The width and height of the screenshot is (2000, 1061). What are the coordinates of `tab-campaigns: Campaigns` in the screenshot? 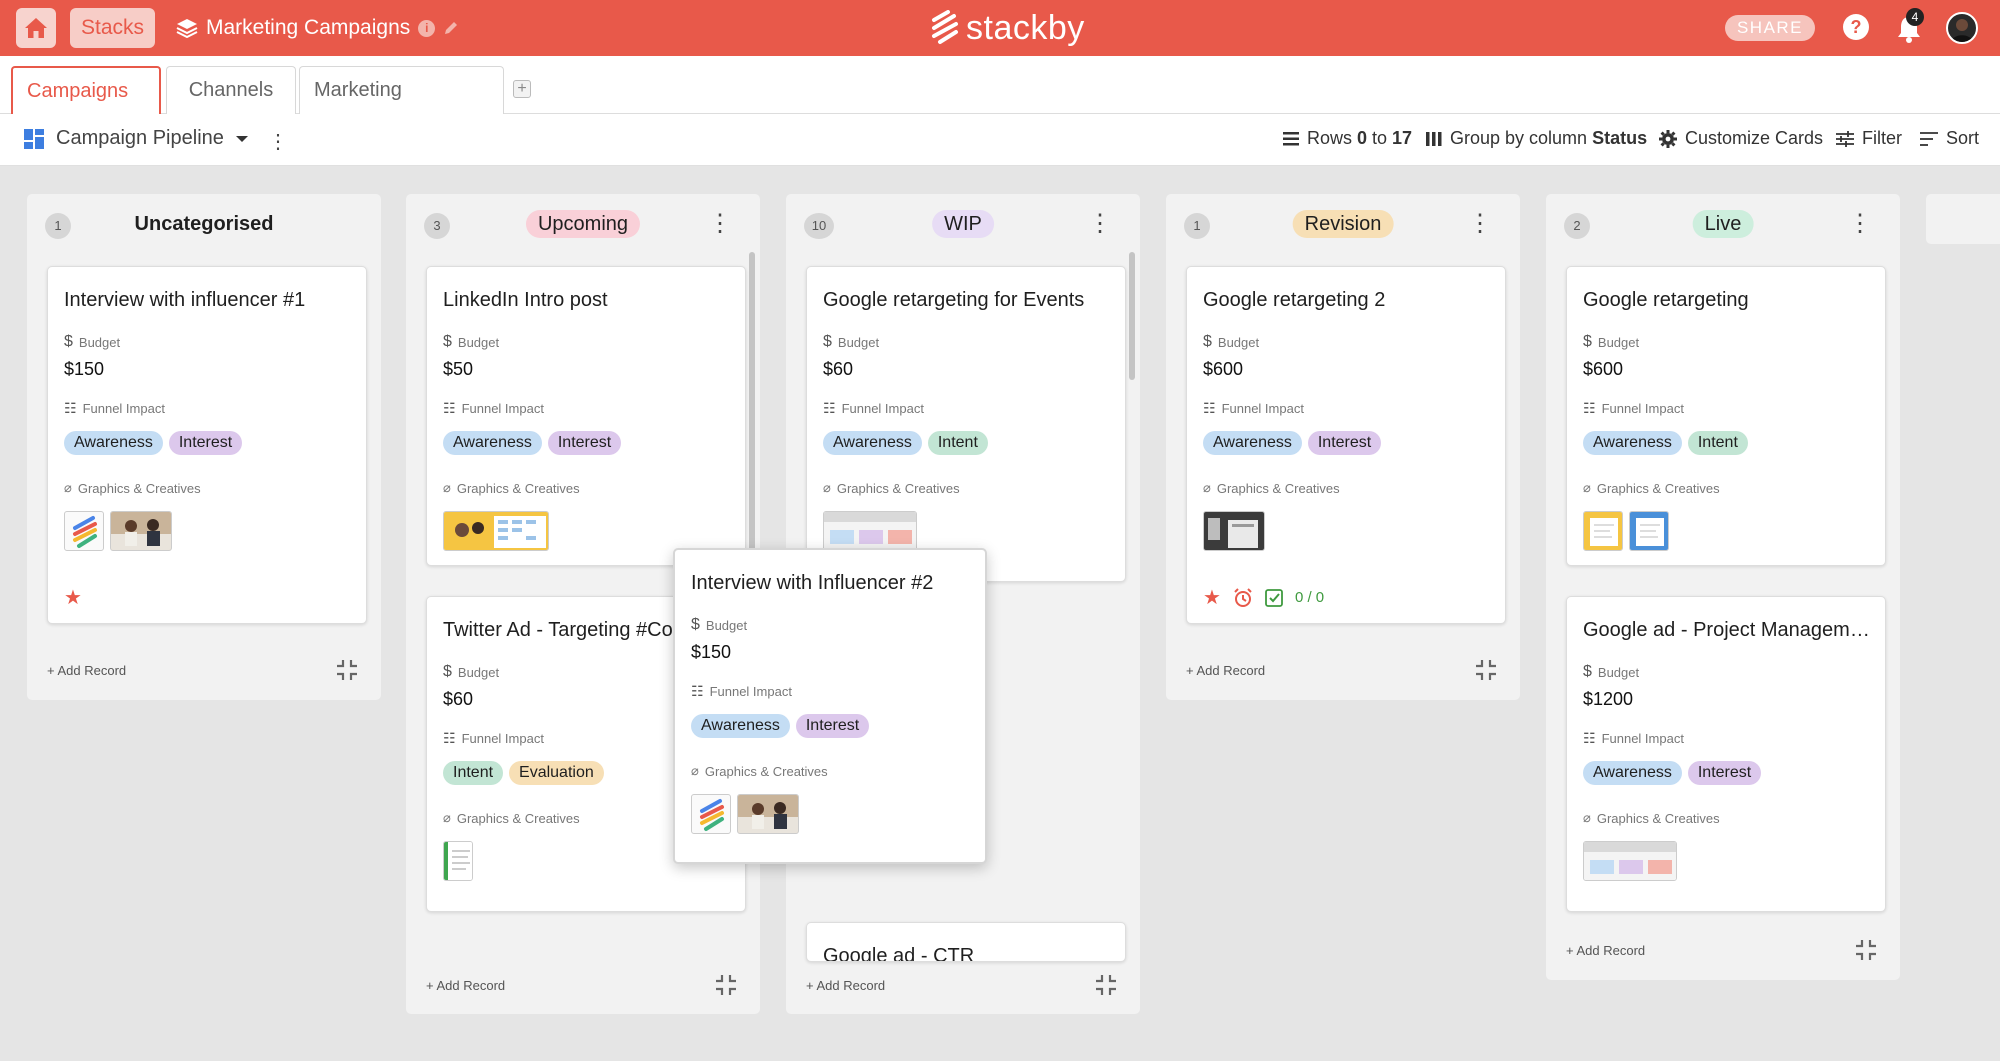 It's located at (86, 103).